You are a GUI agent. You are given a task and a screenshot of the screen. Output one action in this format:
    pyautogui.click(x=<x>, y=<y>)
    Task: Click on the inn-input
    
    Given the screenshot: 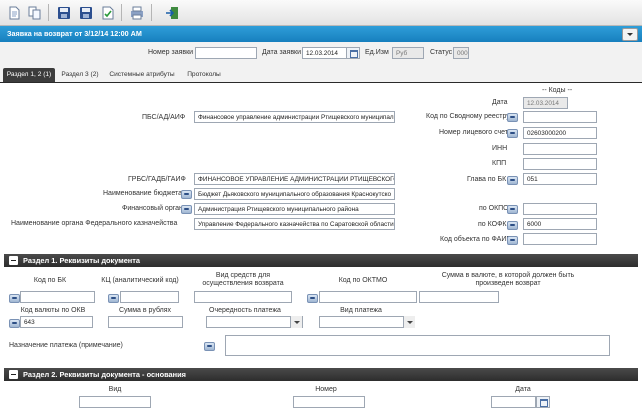 What is the action you would take?
    pyautogui.click(x=560, y=149)
    